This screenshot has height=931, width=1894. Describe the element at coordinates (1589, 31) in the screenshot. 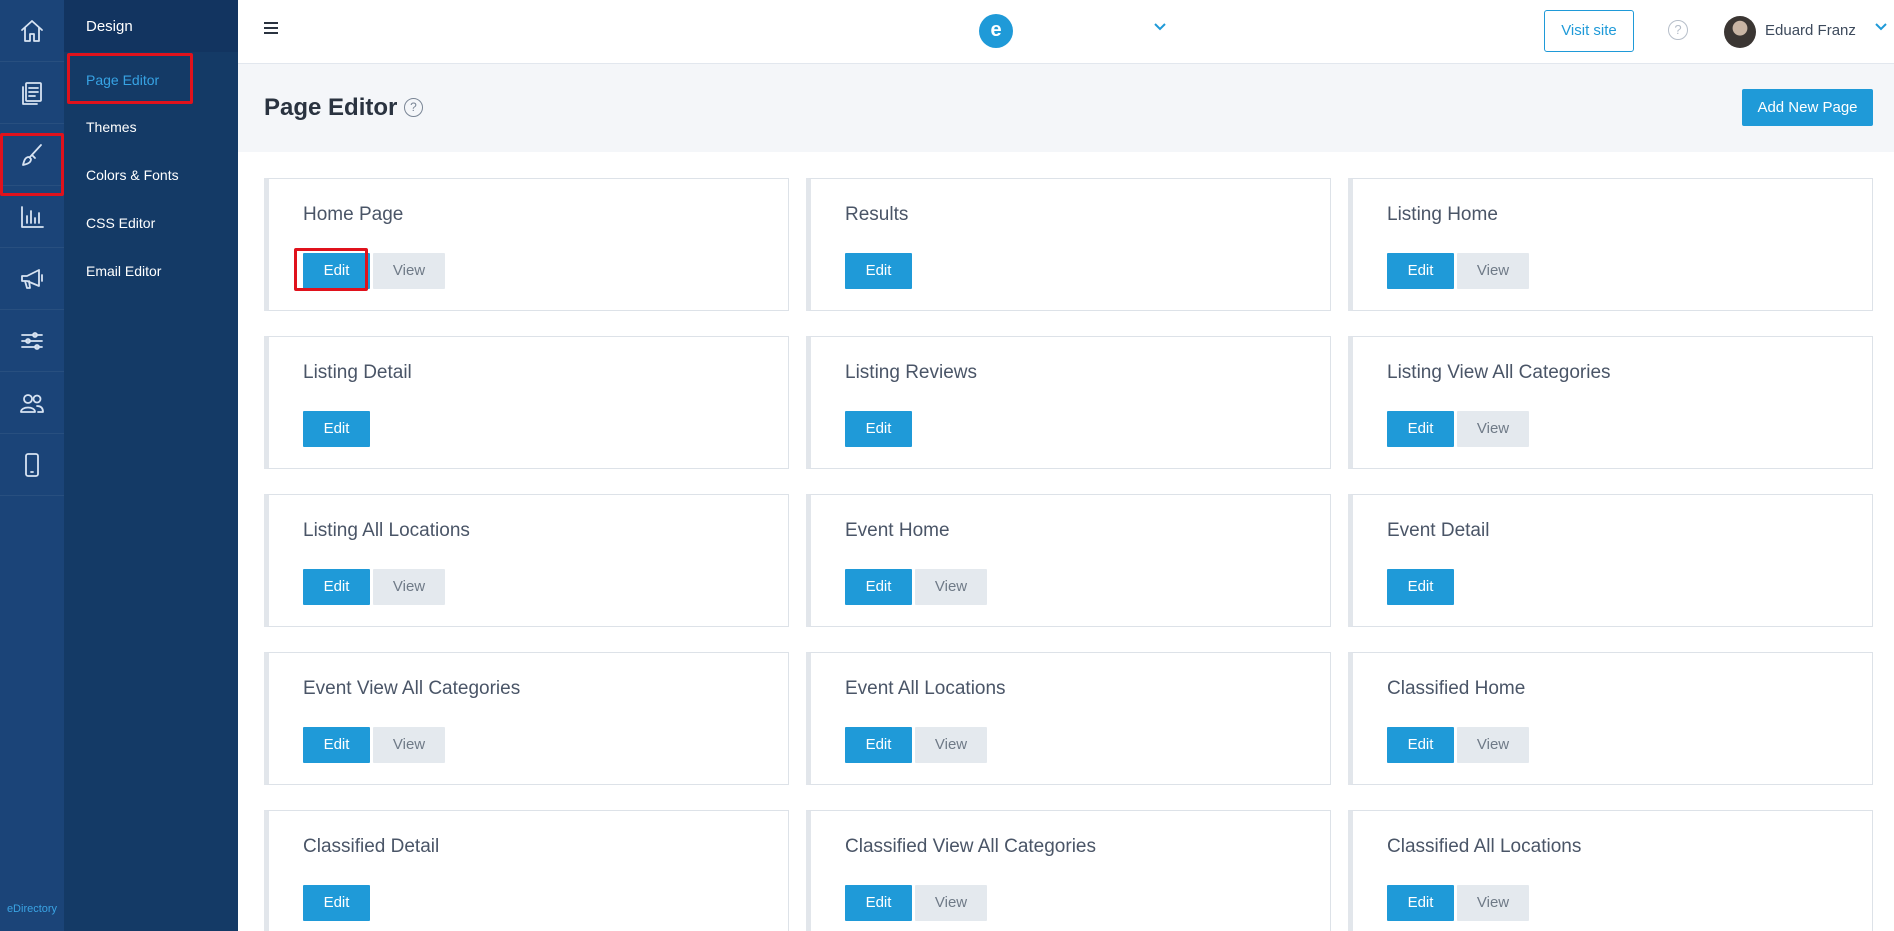

I see `visit-site-button: Visit site` at that location.